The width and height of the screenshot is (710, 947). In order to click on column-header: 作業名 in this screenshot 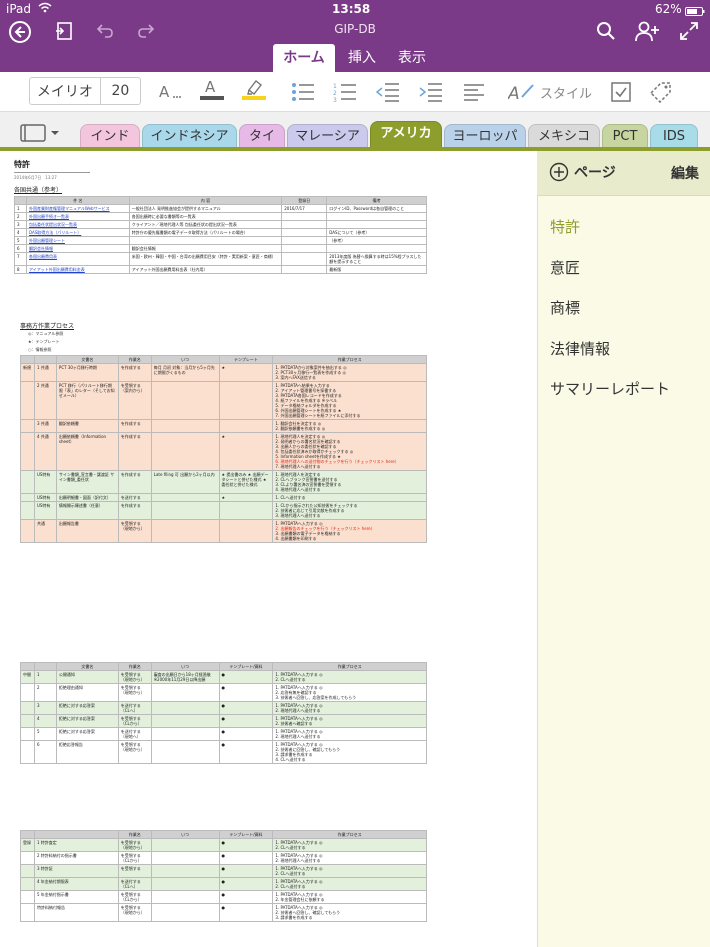, I will do `click(134, 834)`.